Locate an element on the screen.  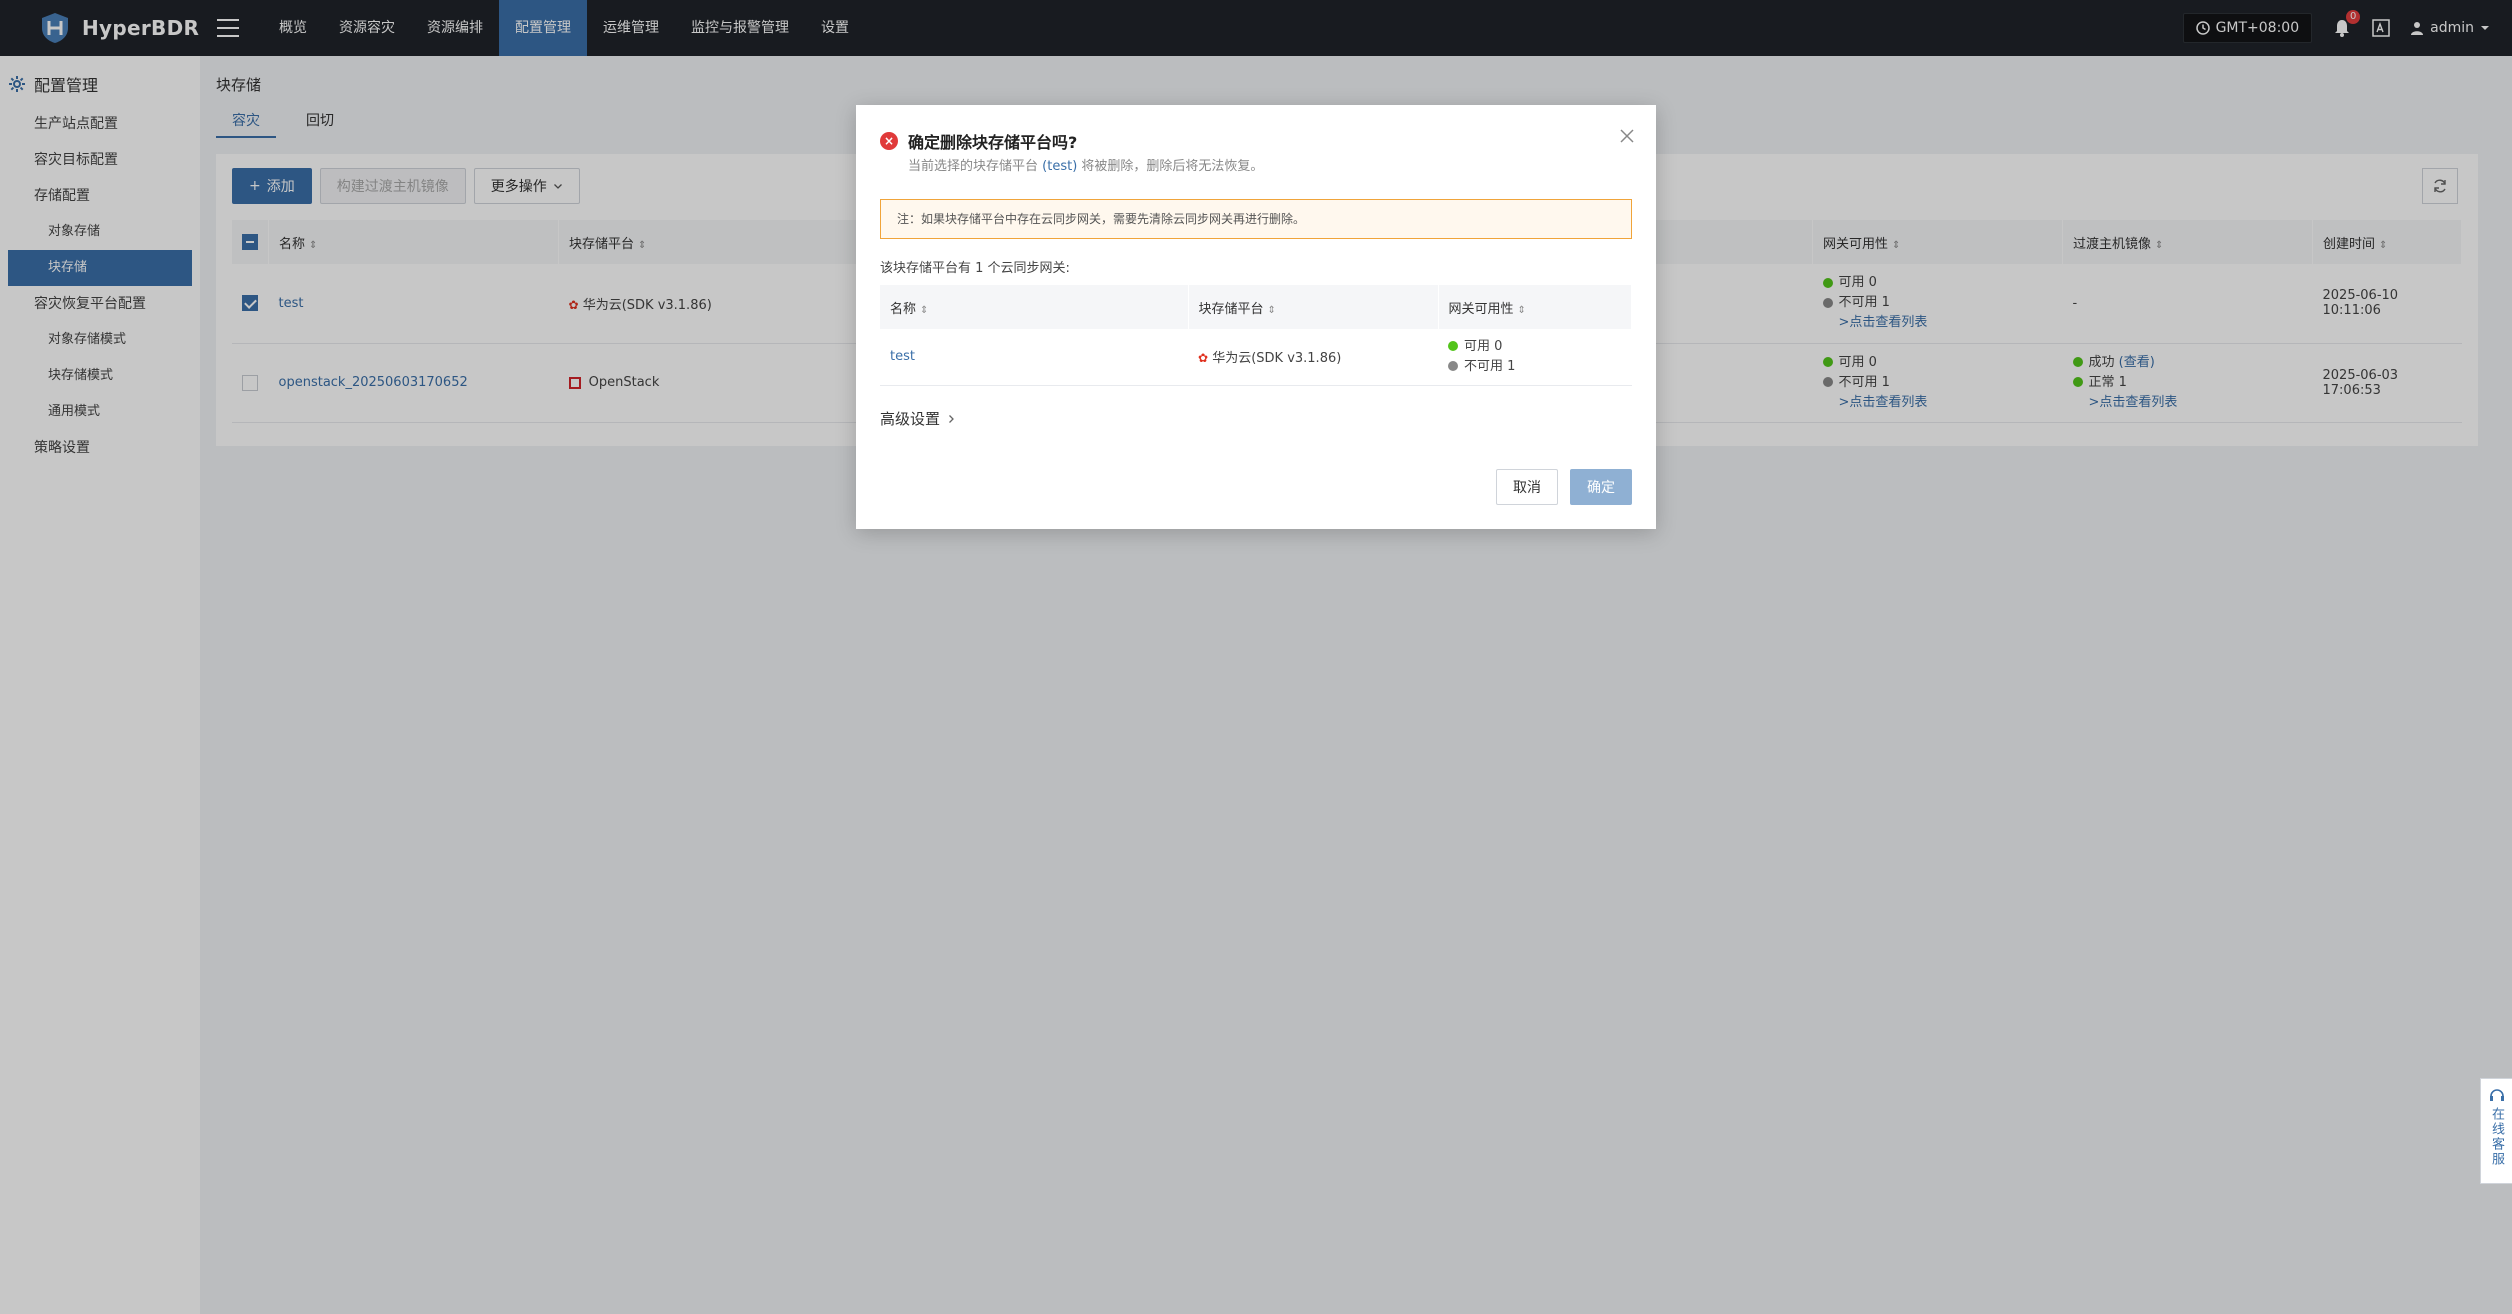
check-circle-icon is located at coordinates (1453, 346).